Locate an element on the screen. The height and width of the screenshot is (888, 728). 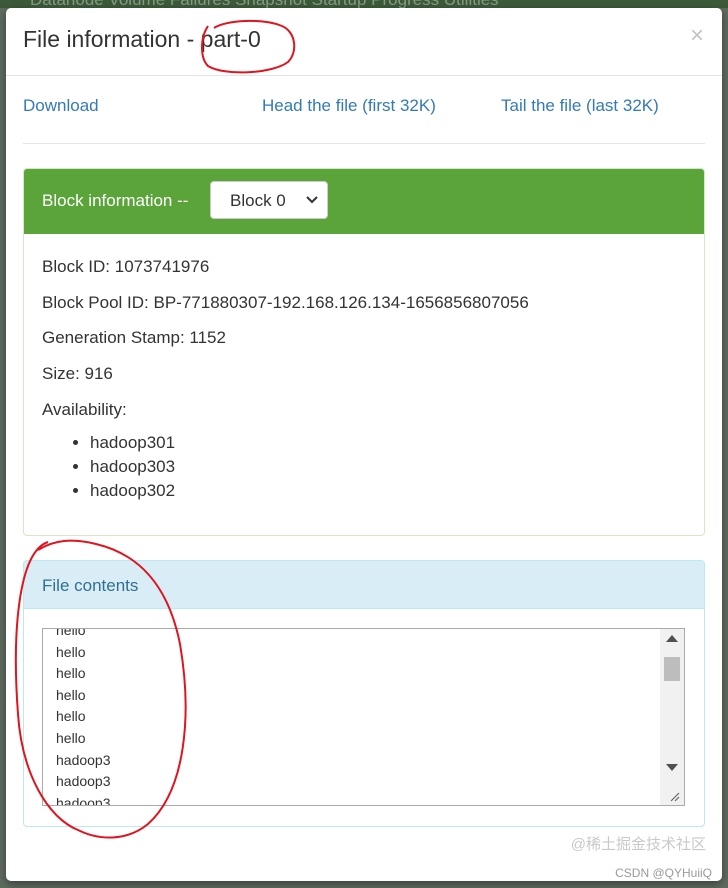
generation-stamp: Generation Stamp: 1152 is located at coordinates (134, 337).